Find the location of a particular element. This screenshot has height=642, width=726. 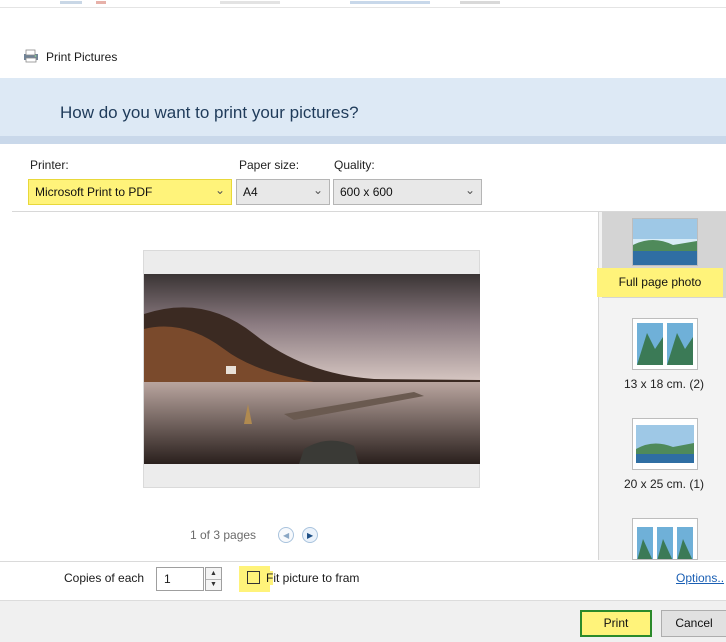

printer-icon is located at coordinates (31, 57).